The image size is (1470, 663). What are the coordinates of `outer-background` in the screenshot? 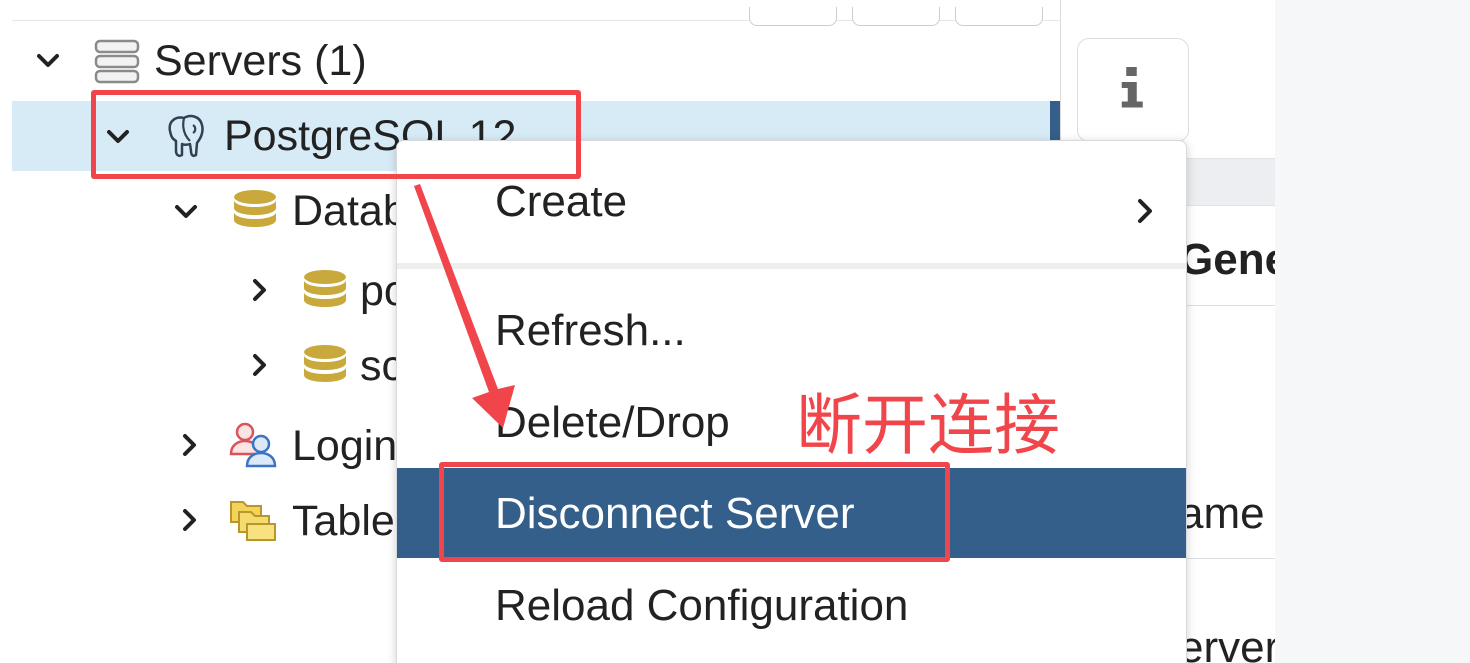 It's located at (1372, 331).